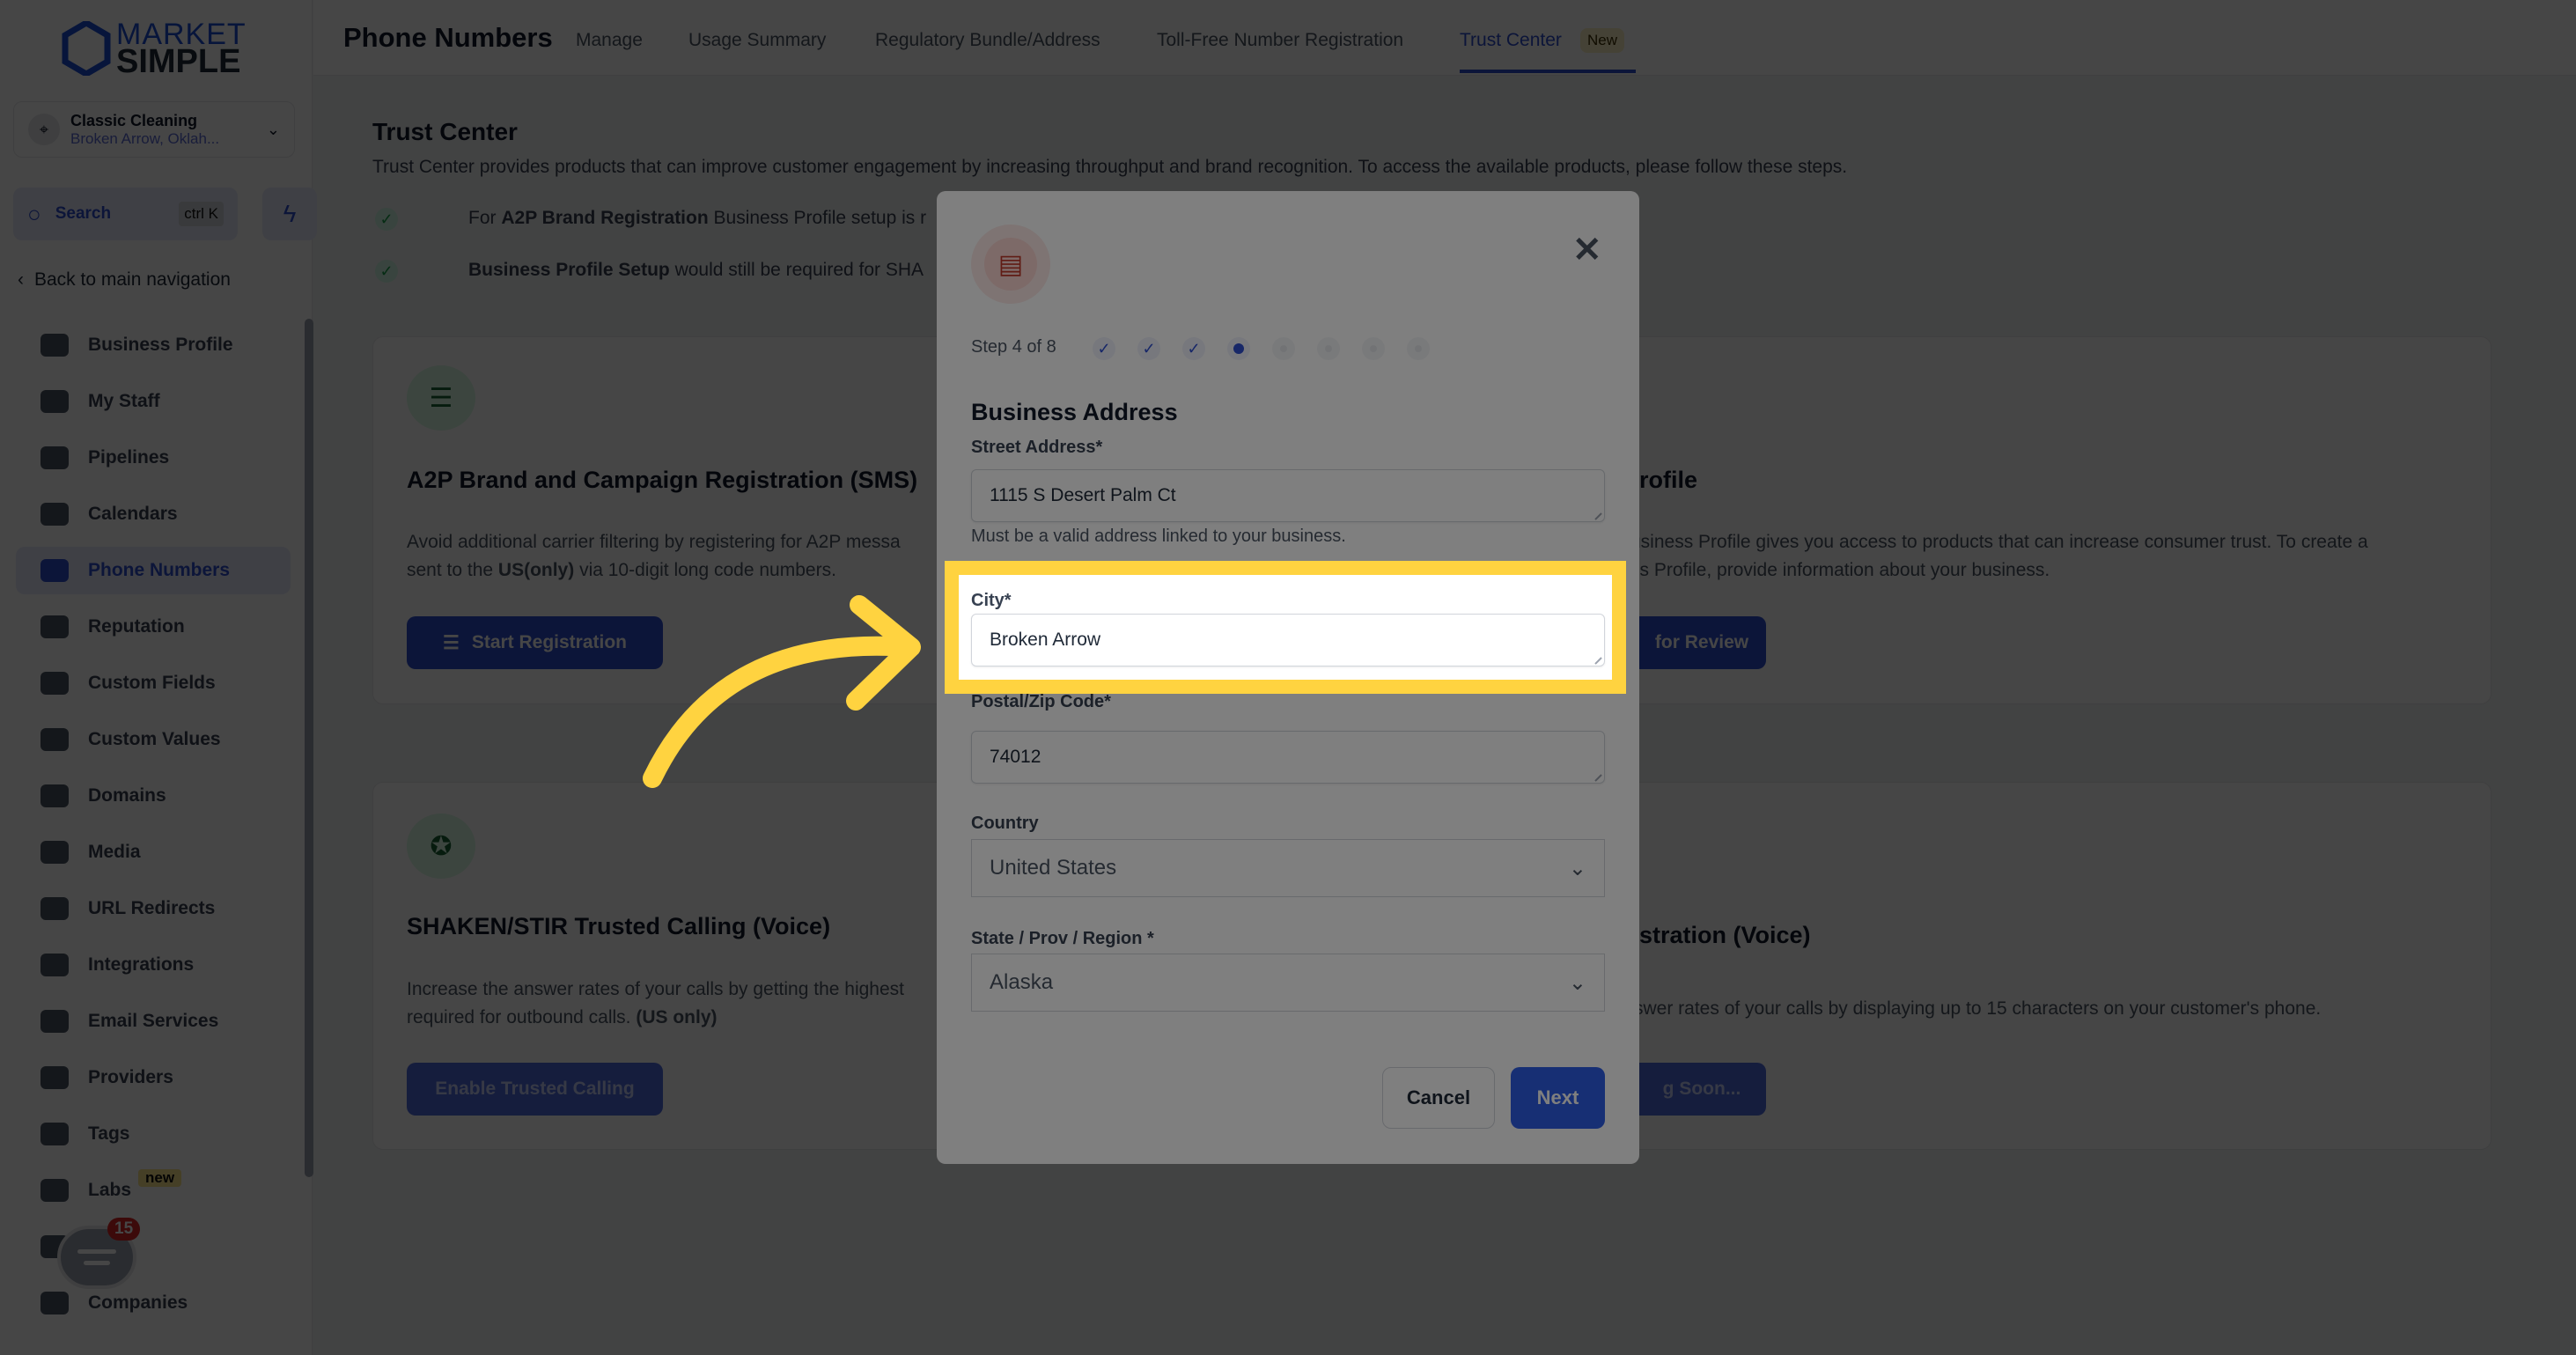  I want to click on country-label: Country, so click(1005, 823).